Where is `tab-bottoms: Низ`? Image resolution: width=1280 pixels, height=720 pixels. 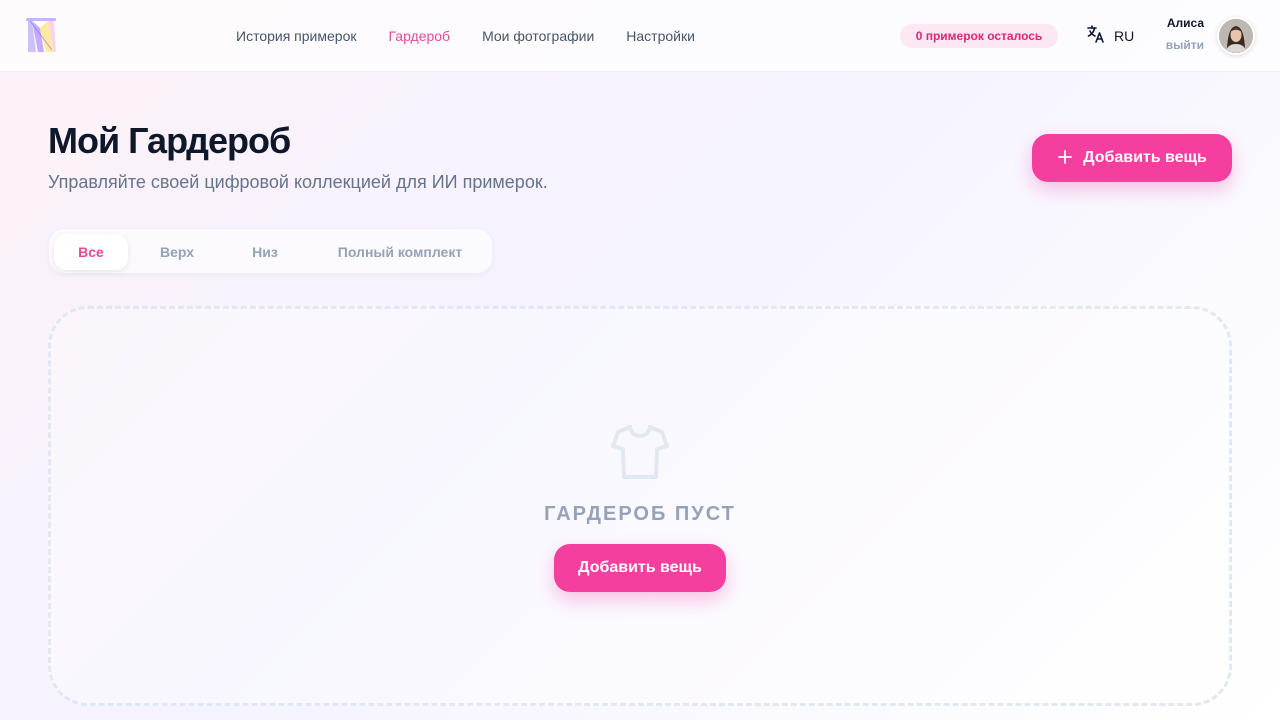 tab-bottoms: Низ is located at coordinates (265, 252).